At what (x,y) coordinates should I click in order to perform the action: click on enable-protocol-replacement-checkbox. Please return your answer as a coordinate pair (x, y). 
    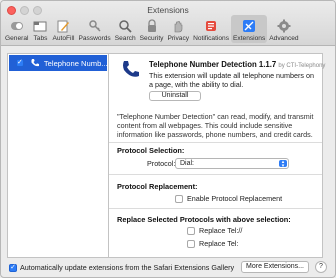
    Looking at the image, I should click on (179, 198).